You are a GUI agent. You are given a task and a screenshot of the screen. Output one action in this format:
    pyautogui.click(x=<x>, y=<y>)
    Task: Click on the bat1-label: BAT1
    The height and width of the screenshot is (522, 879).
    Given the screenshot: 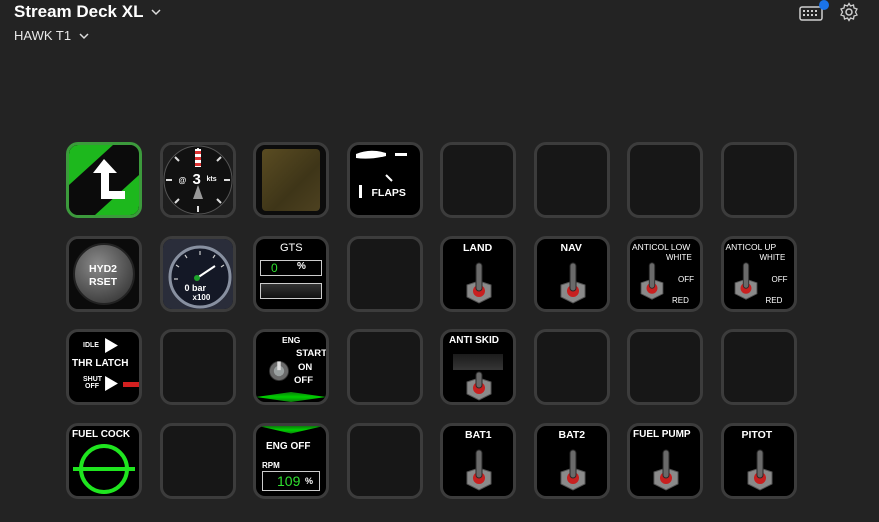 What is the action you would take?
    pyautogui.click(x=478, y=434)
    